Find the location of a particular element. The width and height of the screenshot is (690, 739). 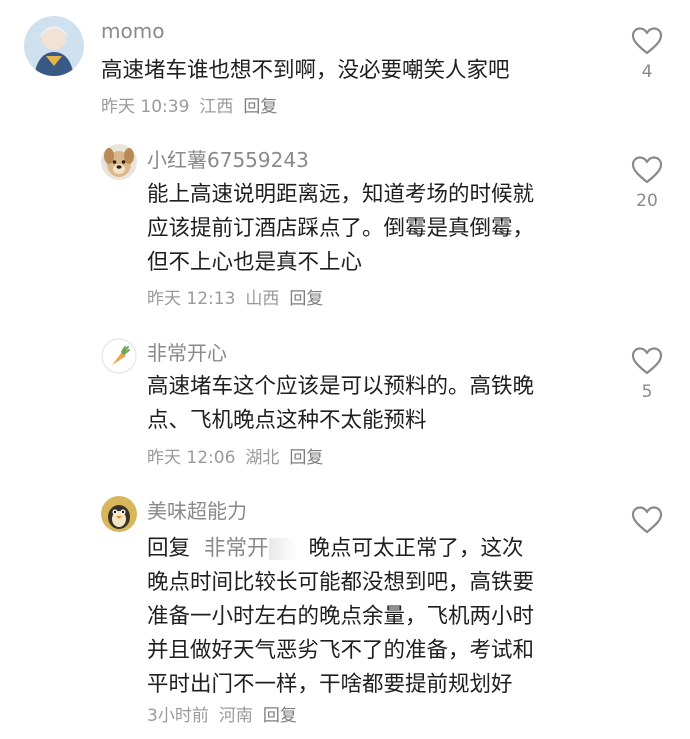

like-count: 4 is located at coordinates (647, 72).